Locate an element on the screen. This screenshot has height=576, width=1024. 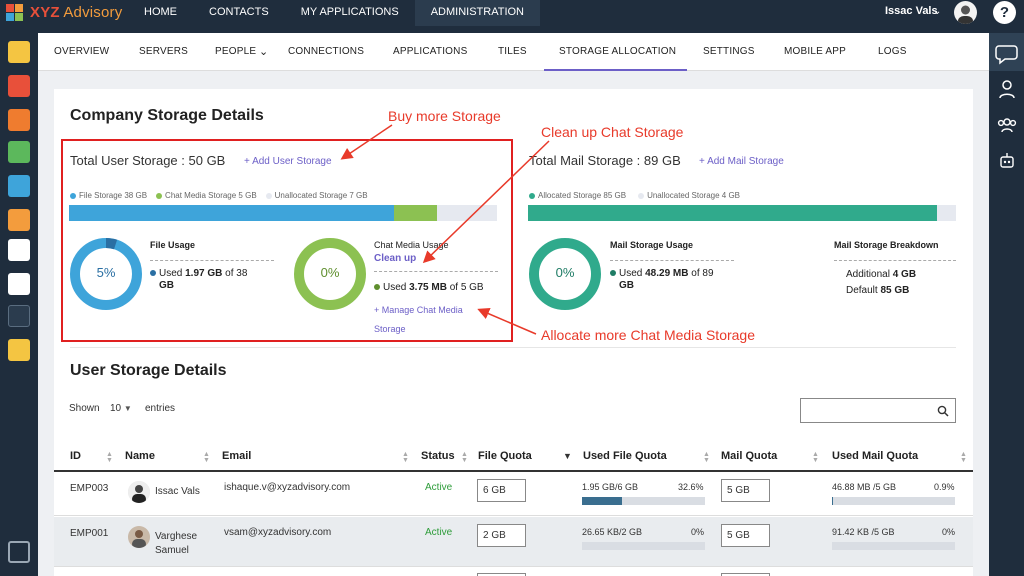
tab-people: PEOPLE is located at coordinates (235, 52).